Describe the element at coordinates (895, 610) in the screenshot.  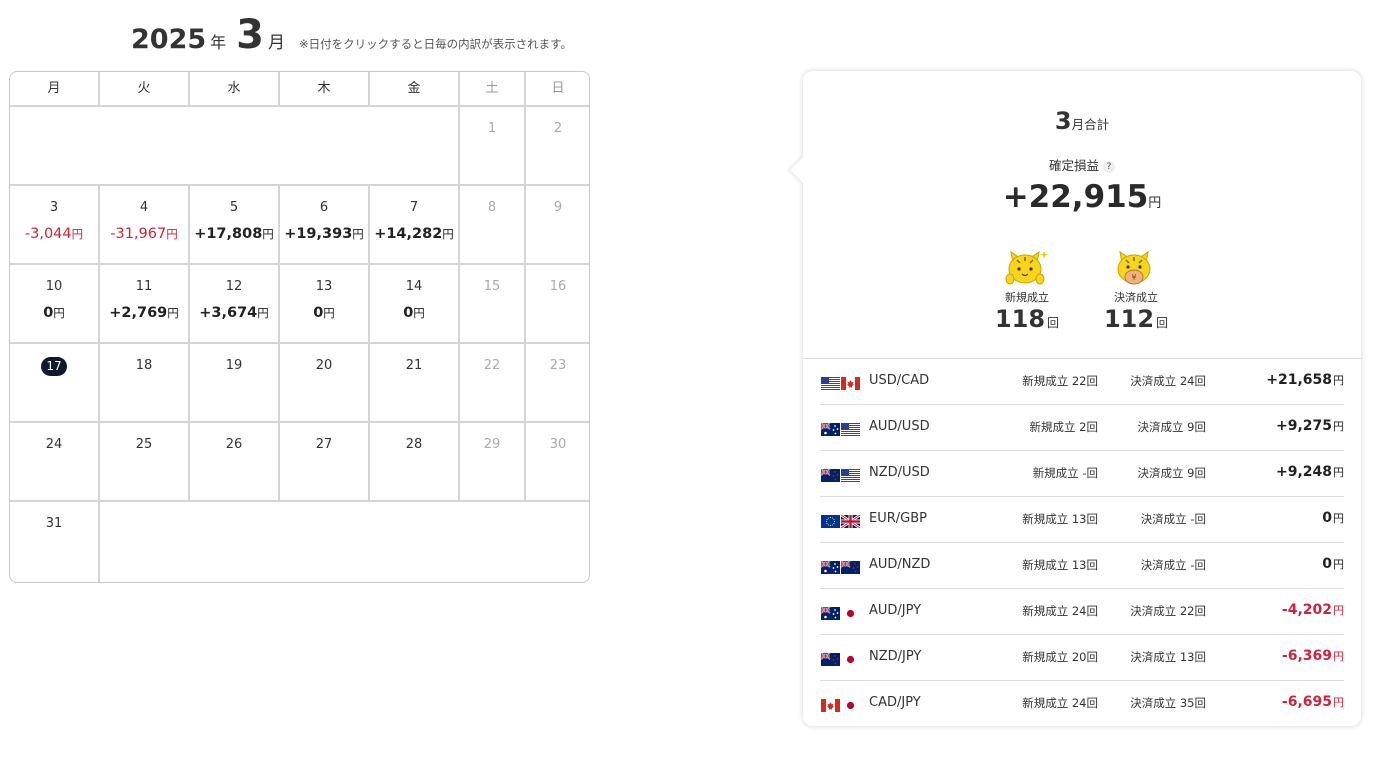
I see `pair-name: AUD/JPY` at that location.